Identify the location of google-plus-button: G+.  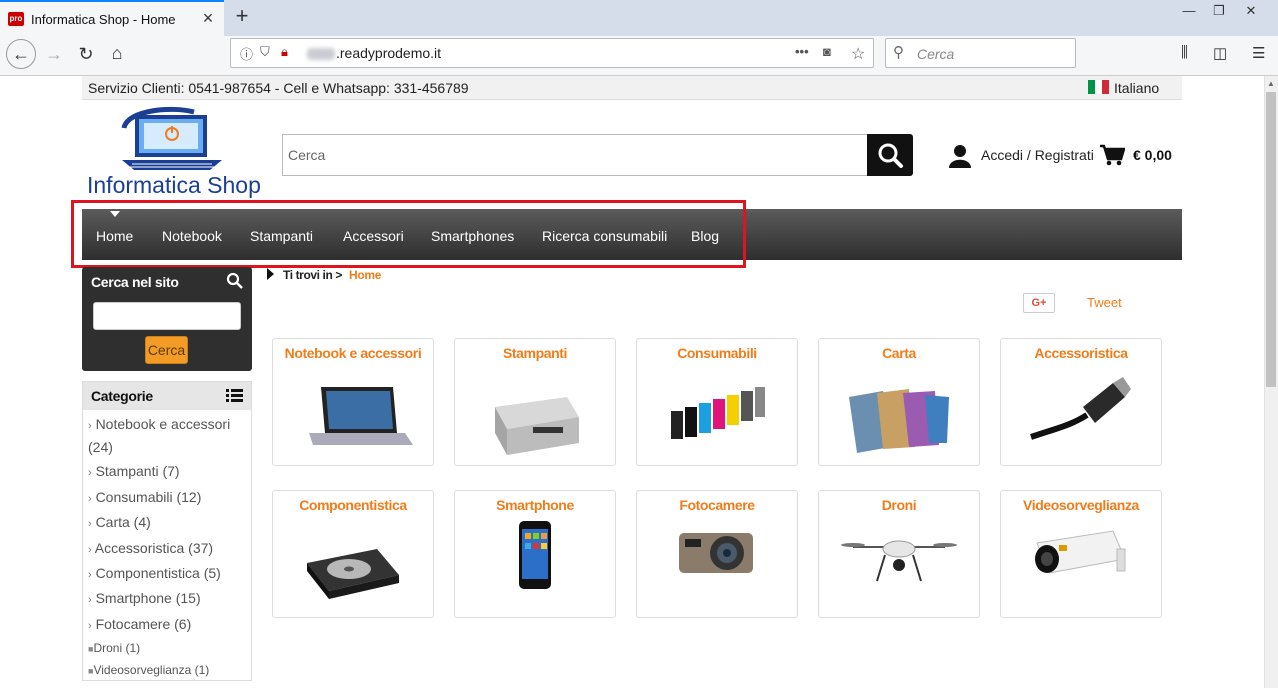
(1039, 303).